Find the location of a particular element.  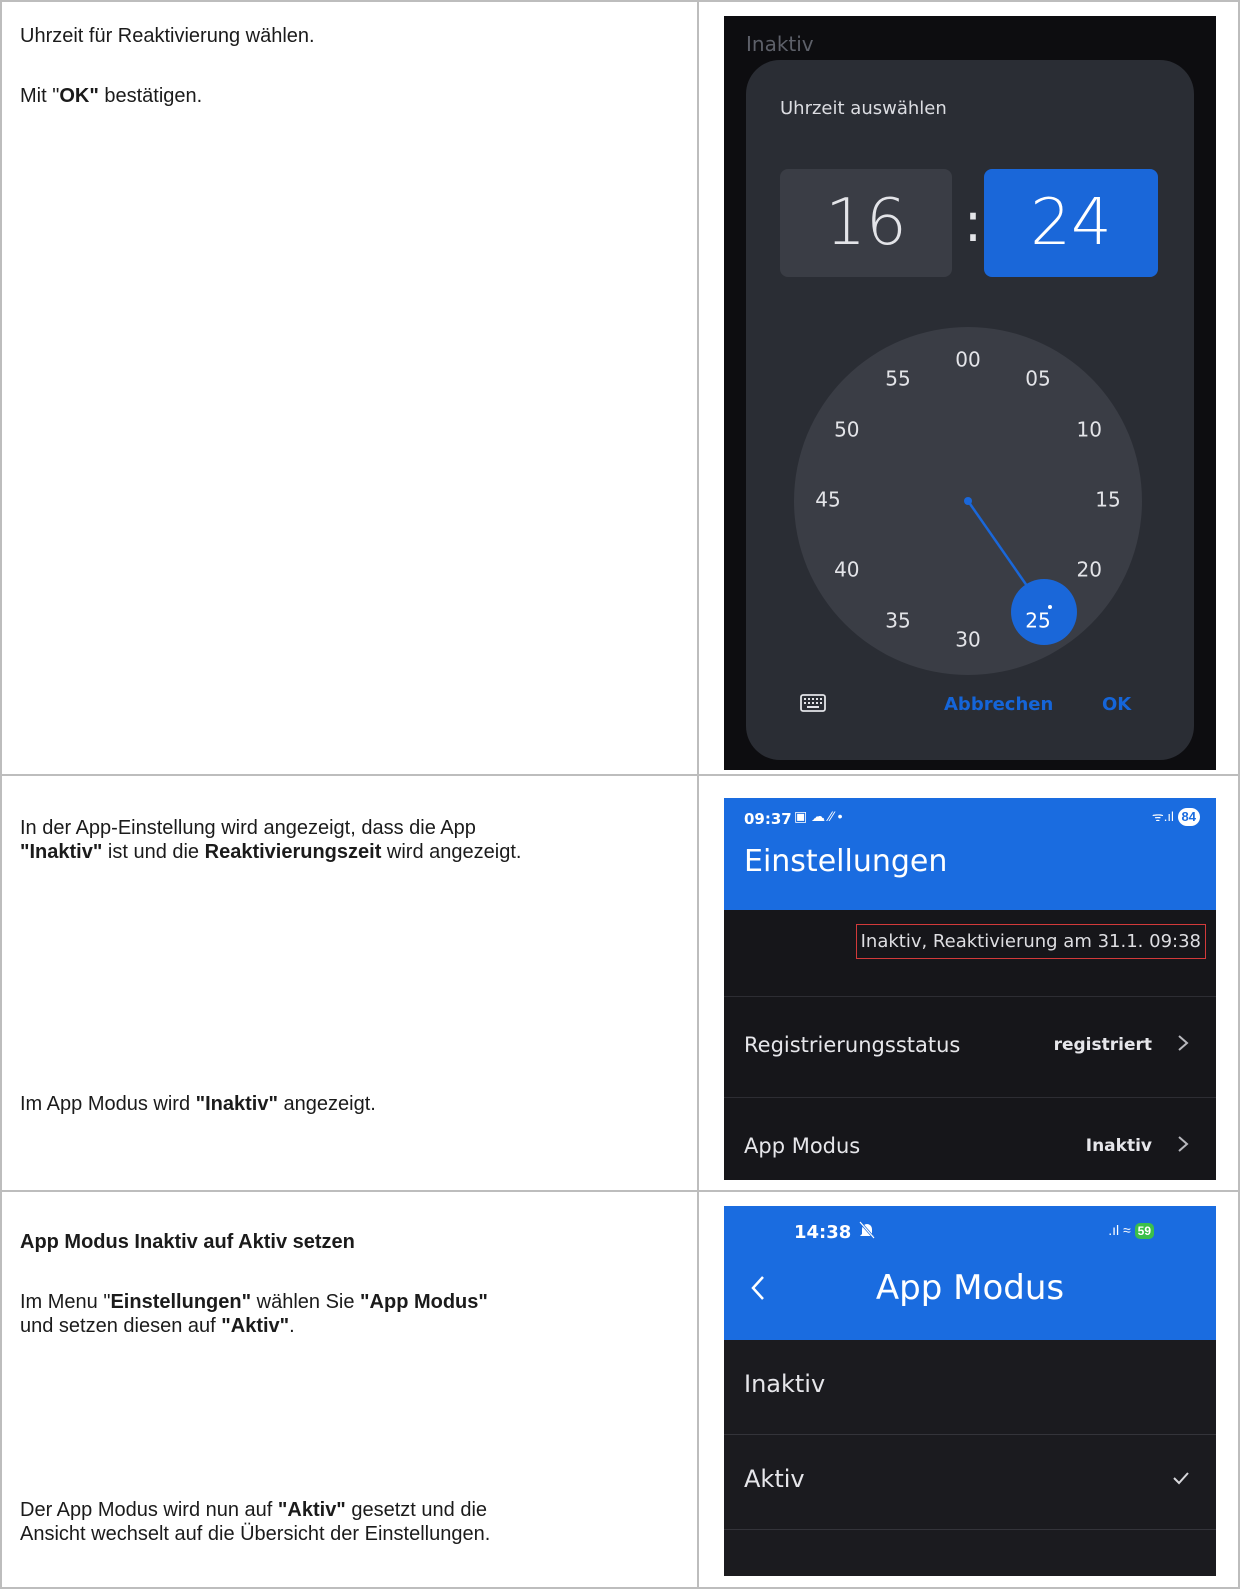

instruction-text: und setzen diesen auf "Aktiv". is located at coordinates (157, 1326).